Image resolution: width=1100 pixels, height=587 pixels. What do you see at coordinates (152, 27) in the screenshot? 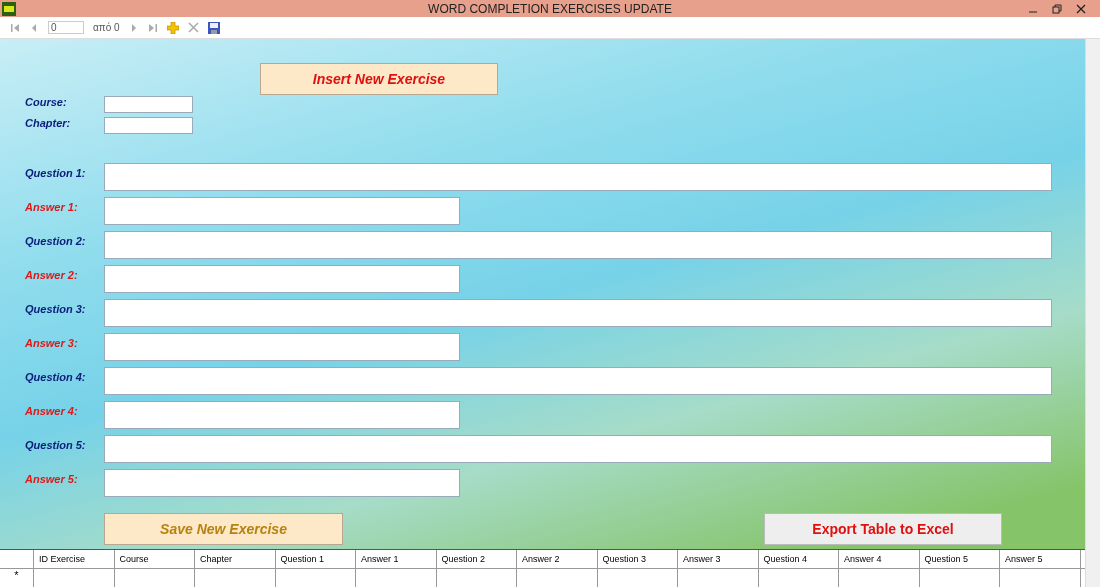
I see `last-record-icon` at bounding box center [152, 27].